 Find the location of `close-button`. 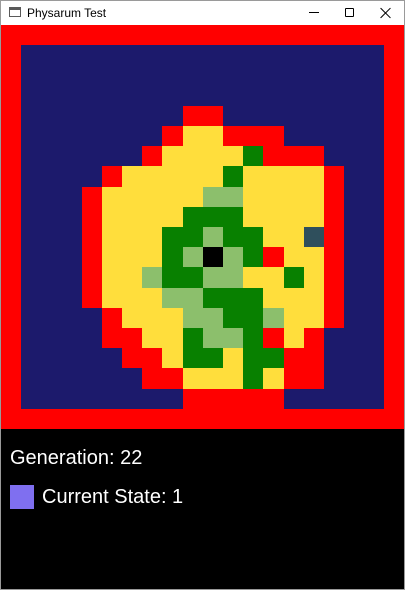

close-button is located at coordinates (386, 13).